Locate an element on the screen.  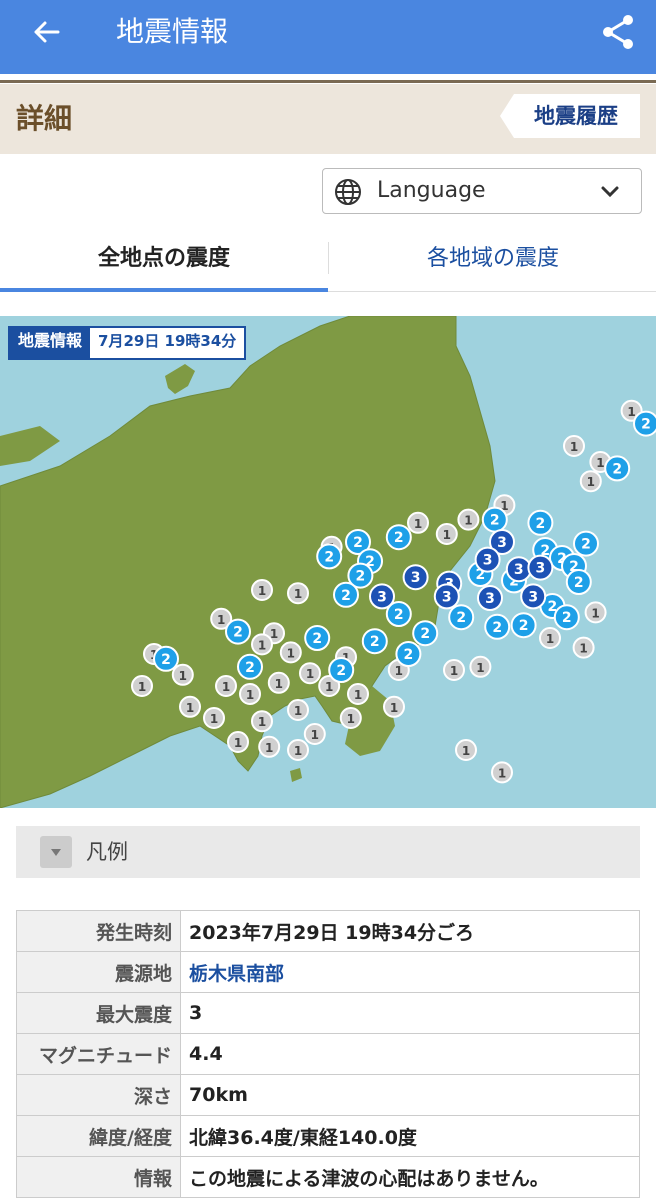
land-izu-island is located at coordinates (296, 775).